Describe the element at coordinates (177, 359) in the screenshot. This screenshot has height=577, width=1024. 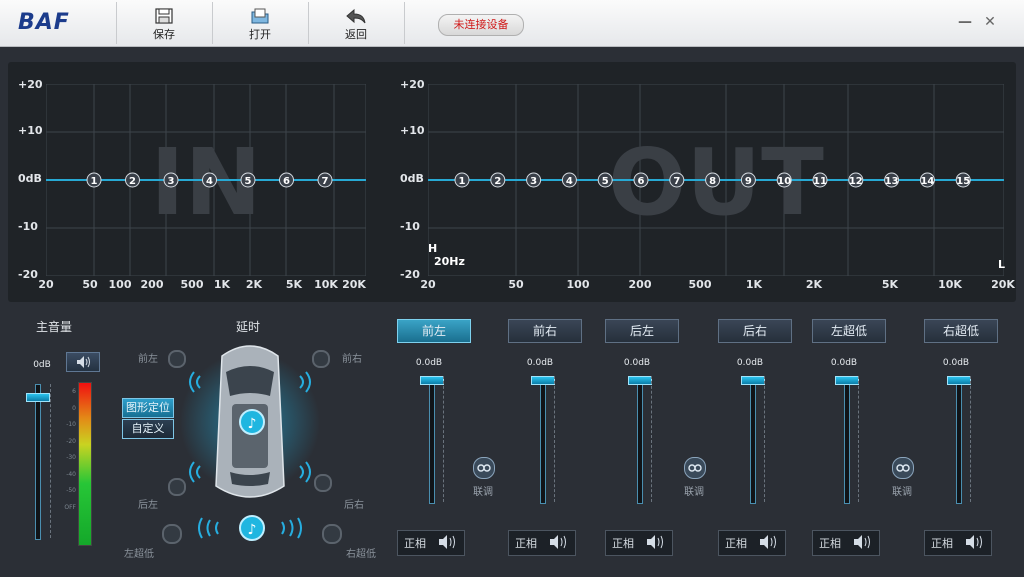
I see `speaker-front-left-icon` at that location.